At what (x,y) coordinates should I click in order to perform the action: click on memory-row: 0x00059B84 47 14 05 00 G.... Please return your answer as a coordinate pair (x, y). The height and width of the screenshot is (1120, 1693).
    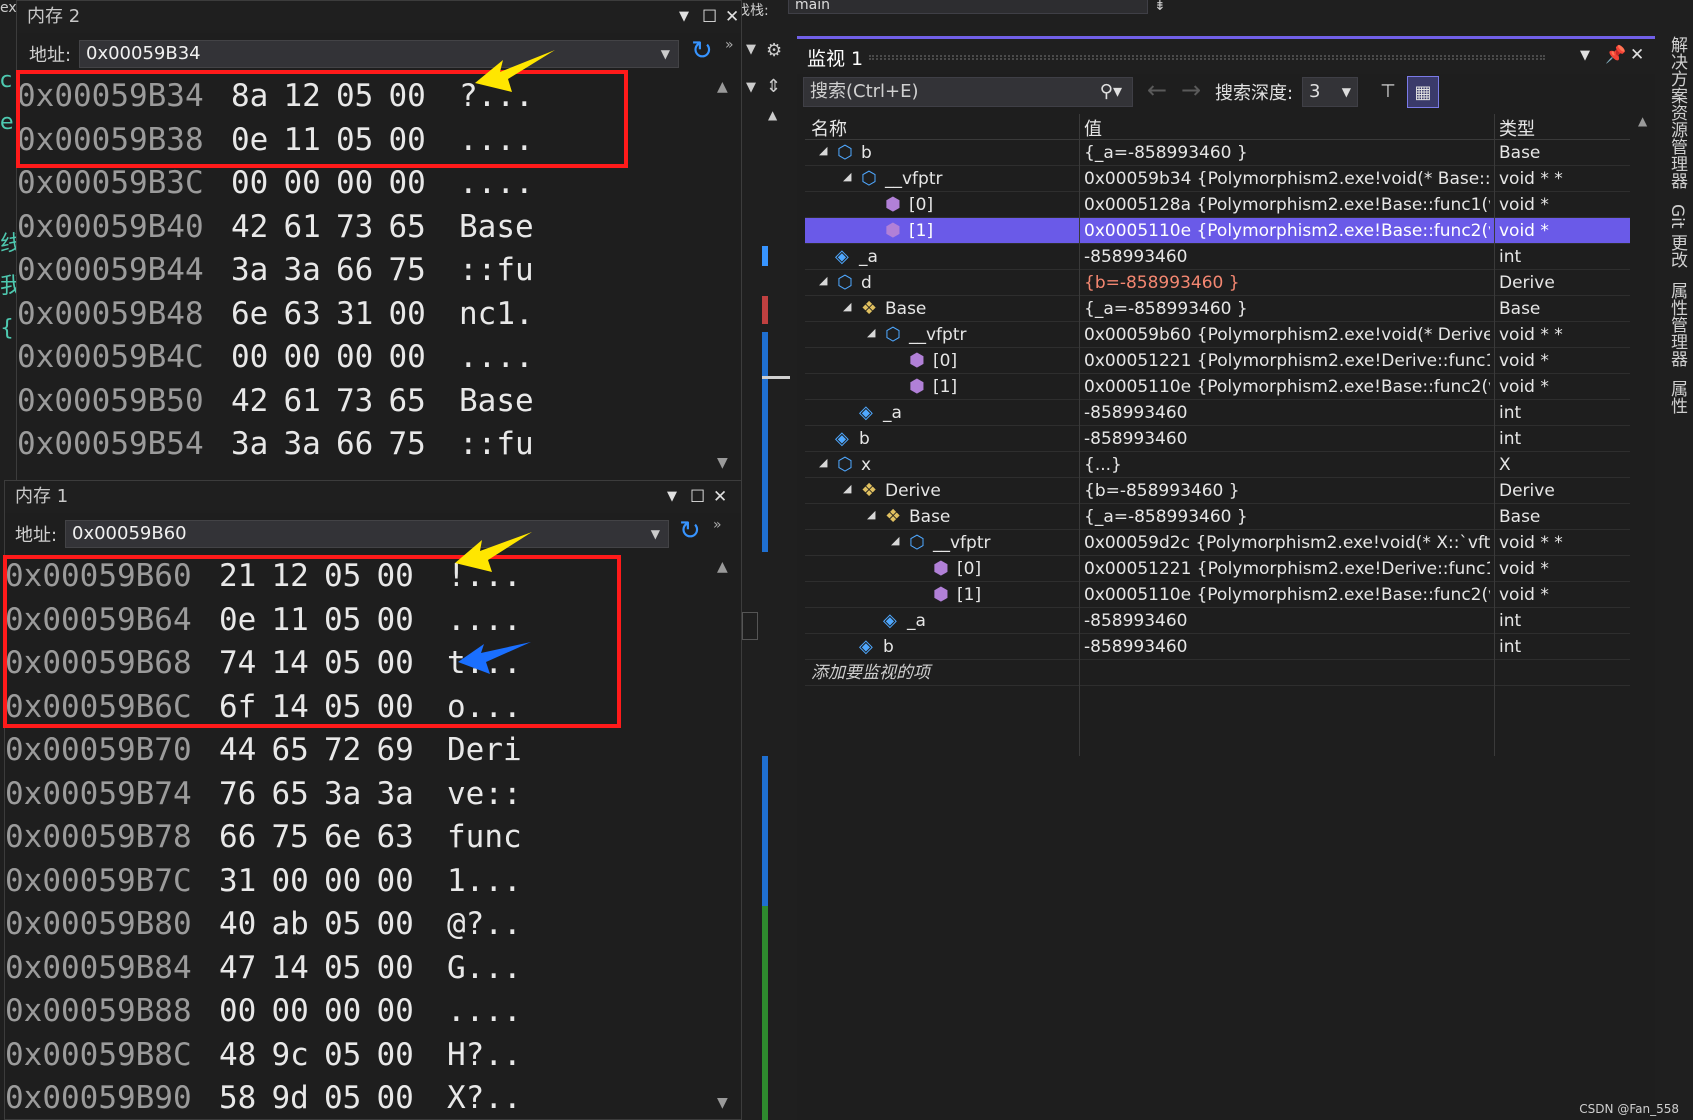
    Looking at the image, I should click on (358, 969).